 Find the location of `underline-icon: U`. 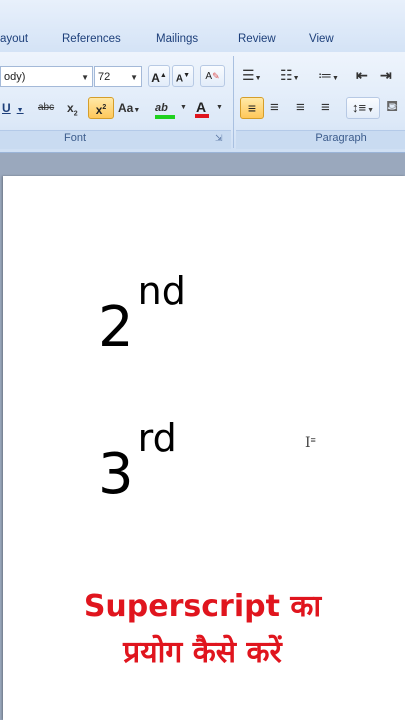

underline-icon: U is located at coordinates (6, 108).